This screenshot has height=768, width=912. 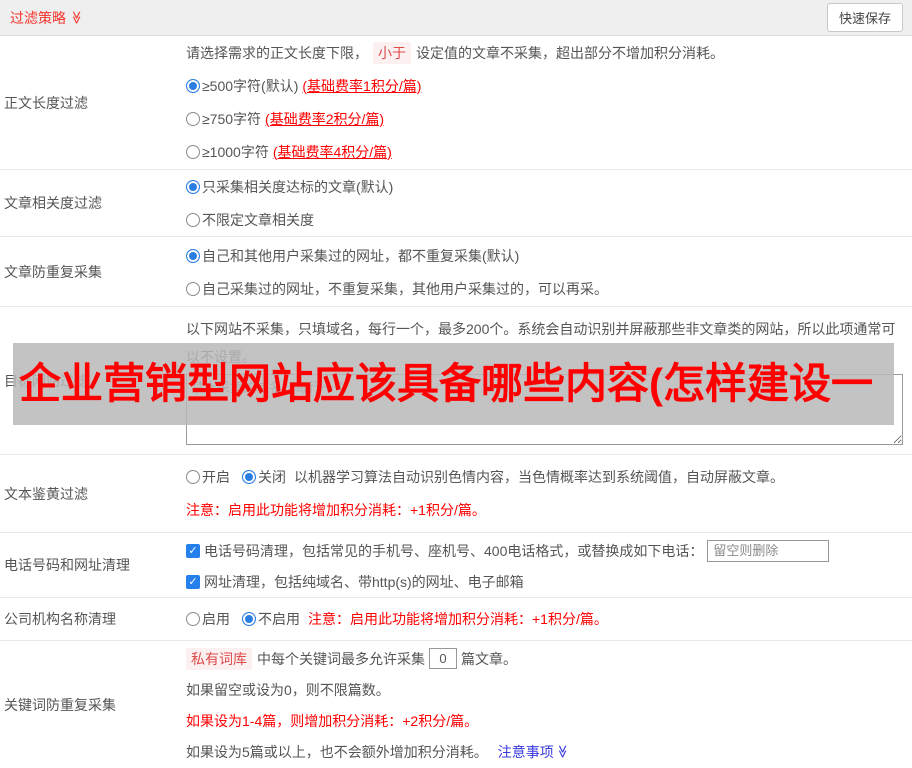 I want to click on radio-label-on: 开启, so click(x=216, y=476).